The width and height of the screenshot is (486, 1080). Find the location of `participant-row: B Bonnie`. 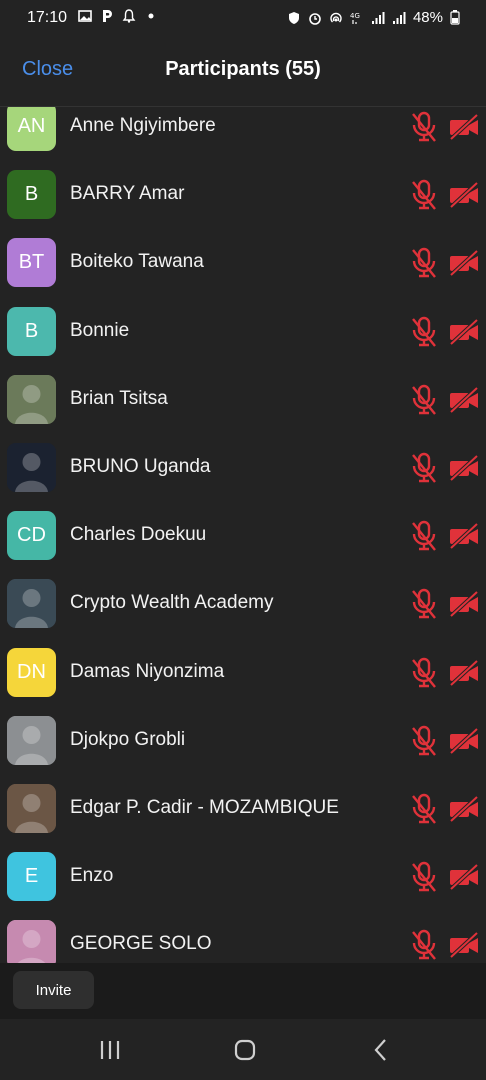

participant-row: B Bonnie is located at coordinates (243, 332).